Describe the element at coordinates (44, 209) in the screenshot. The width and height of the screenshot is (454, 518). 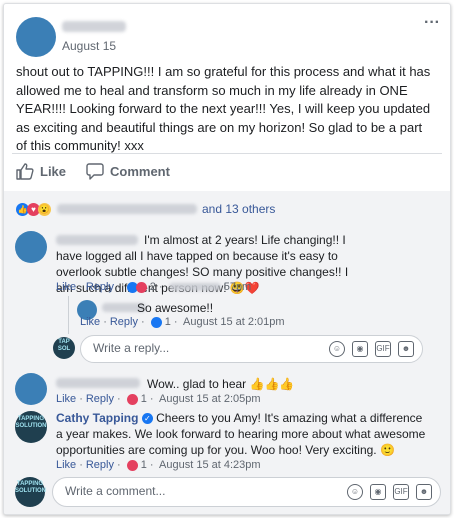
I see `wow-reaction-icon: 😮` at that location.